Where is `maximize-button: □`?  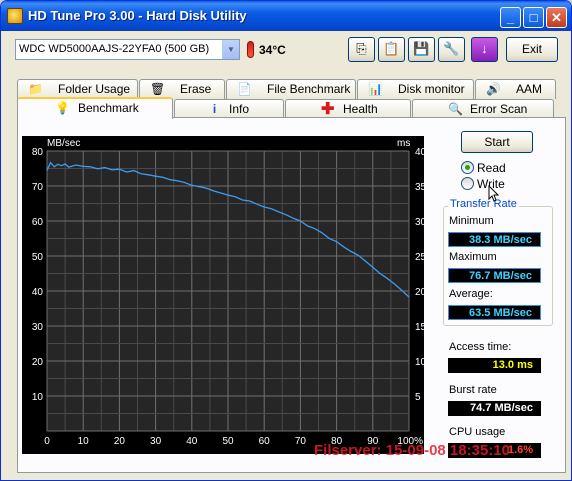
maximize-button: □ is located at coordinates (533, 17).